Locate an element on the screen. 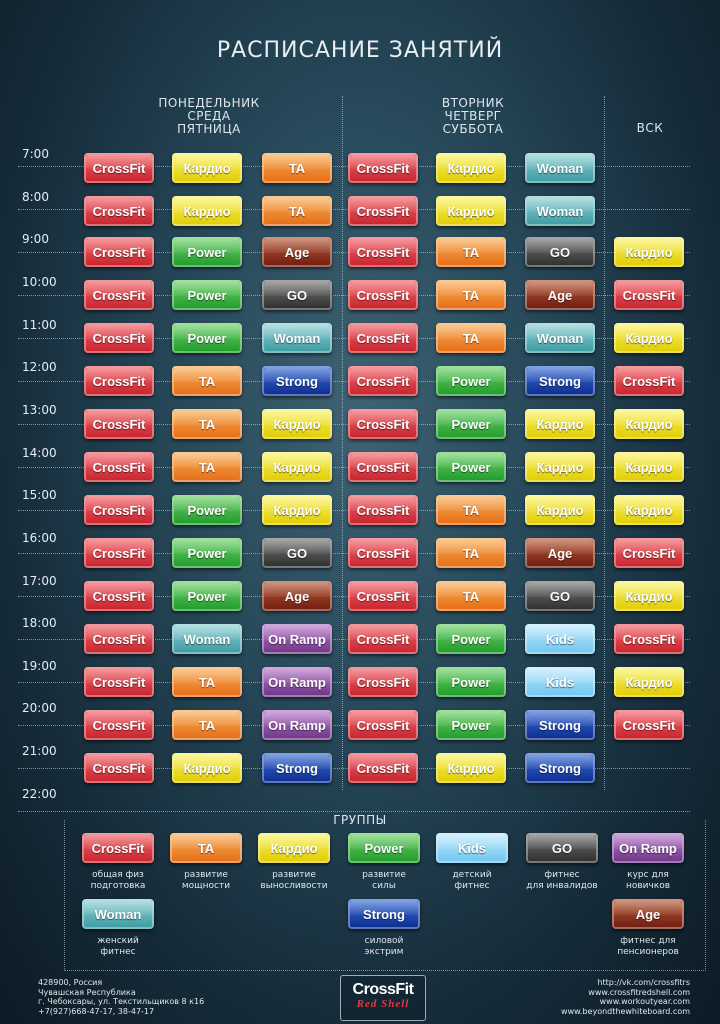 The height and width of the screenshot is (1024, 720). footer-link: http://vk.com/crossfitrs is located at coordinates (625, 983).